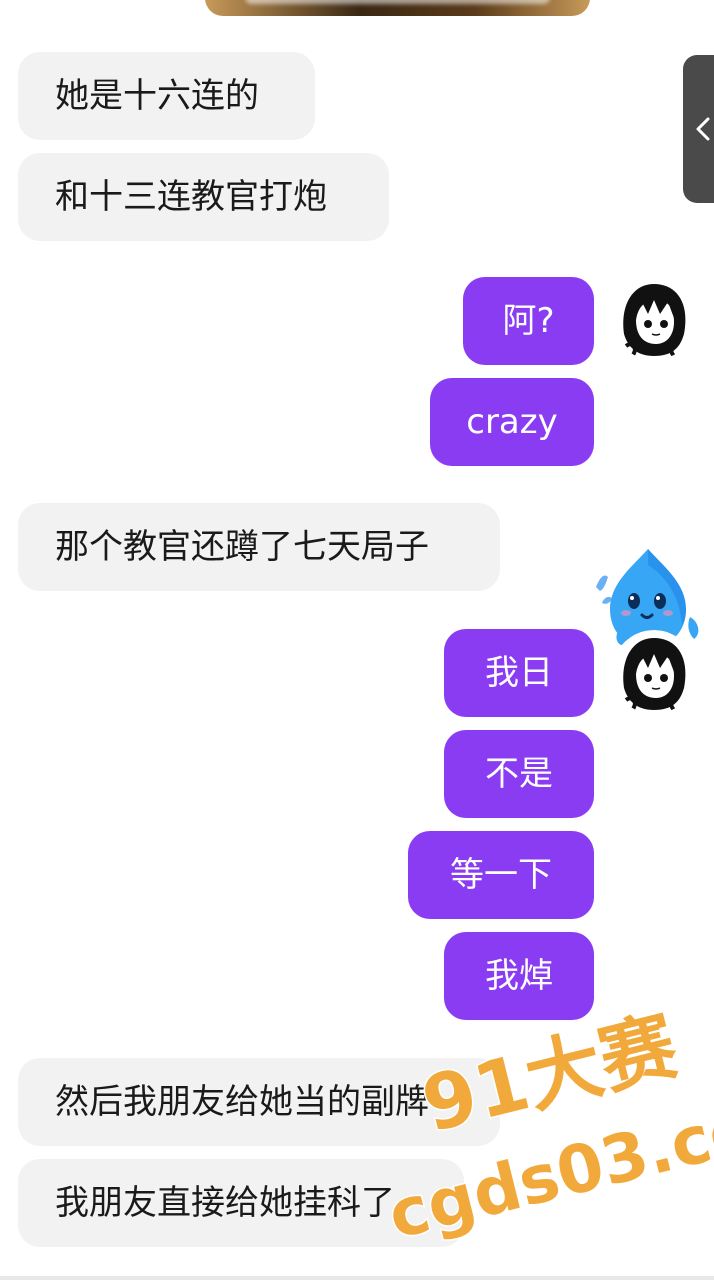  What do you see at coordinates (259, 547) in the screenshot?
I see `message-bubble-received: 那个教官还蹲了七天局子` at bounding box center [259, 547].